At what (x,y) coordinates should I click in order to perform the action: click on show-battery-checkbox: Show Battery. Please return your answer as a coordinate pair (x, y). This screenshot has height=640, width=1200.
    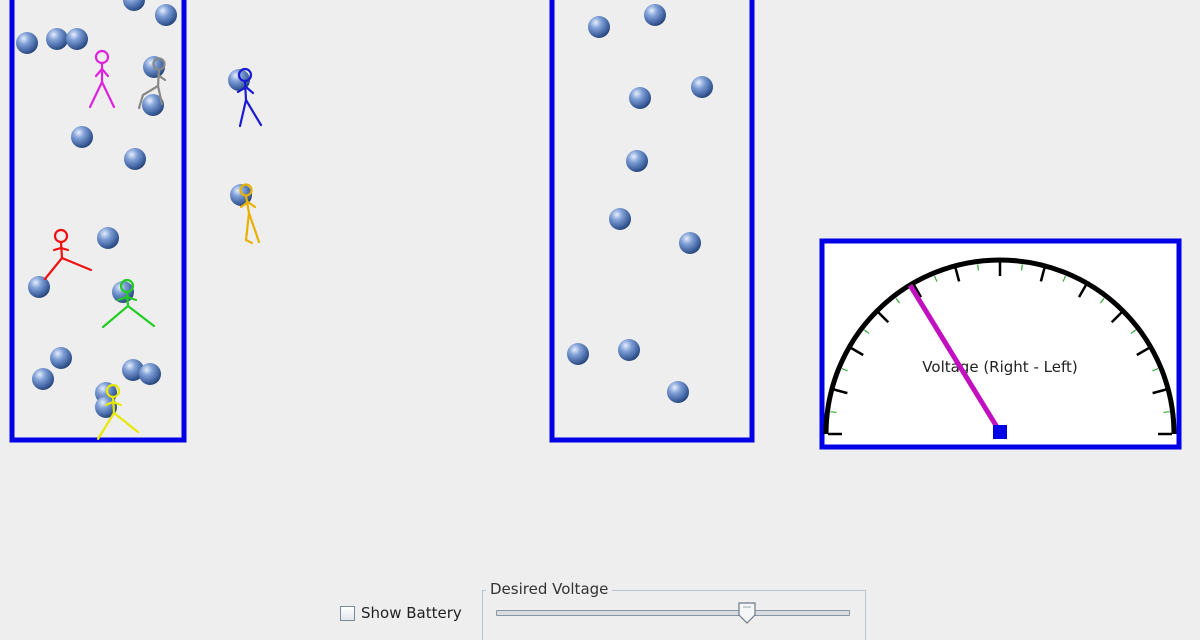
    Looking at the image, I should click on (401, 613).